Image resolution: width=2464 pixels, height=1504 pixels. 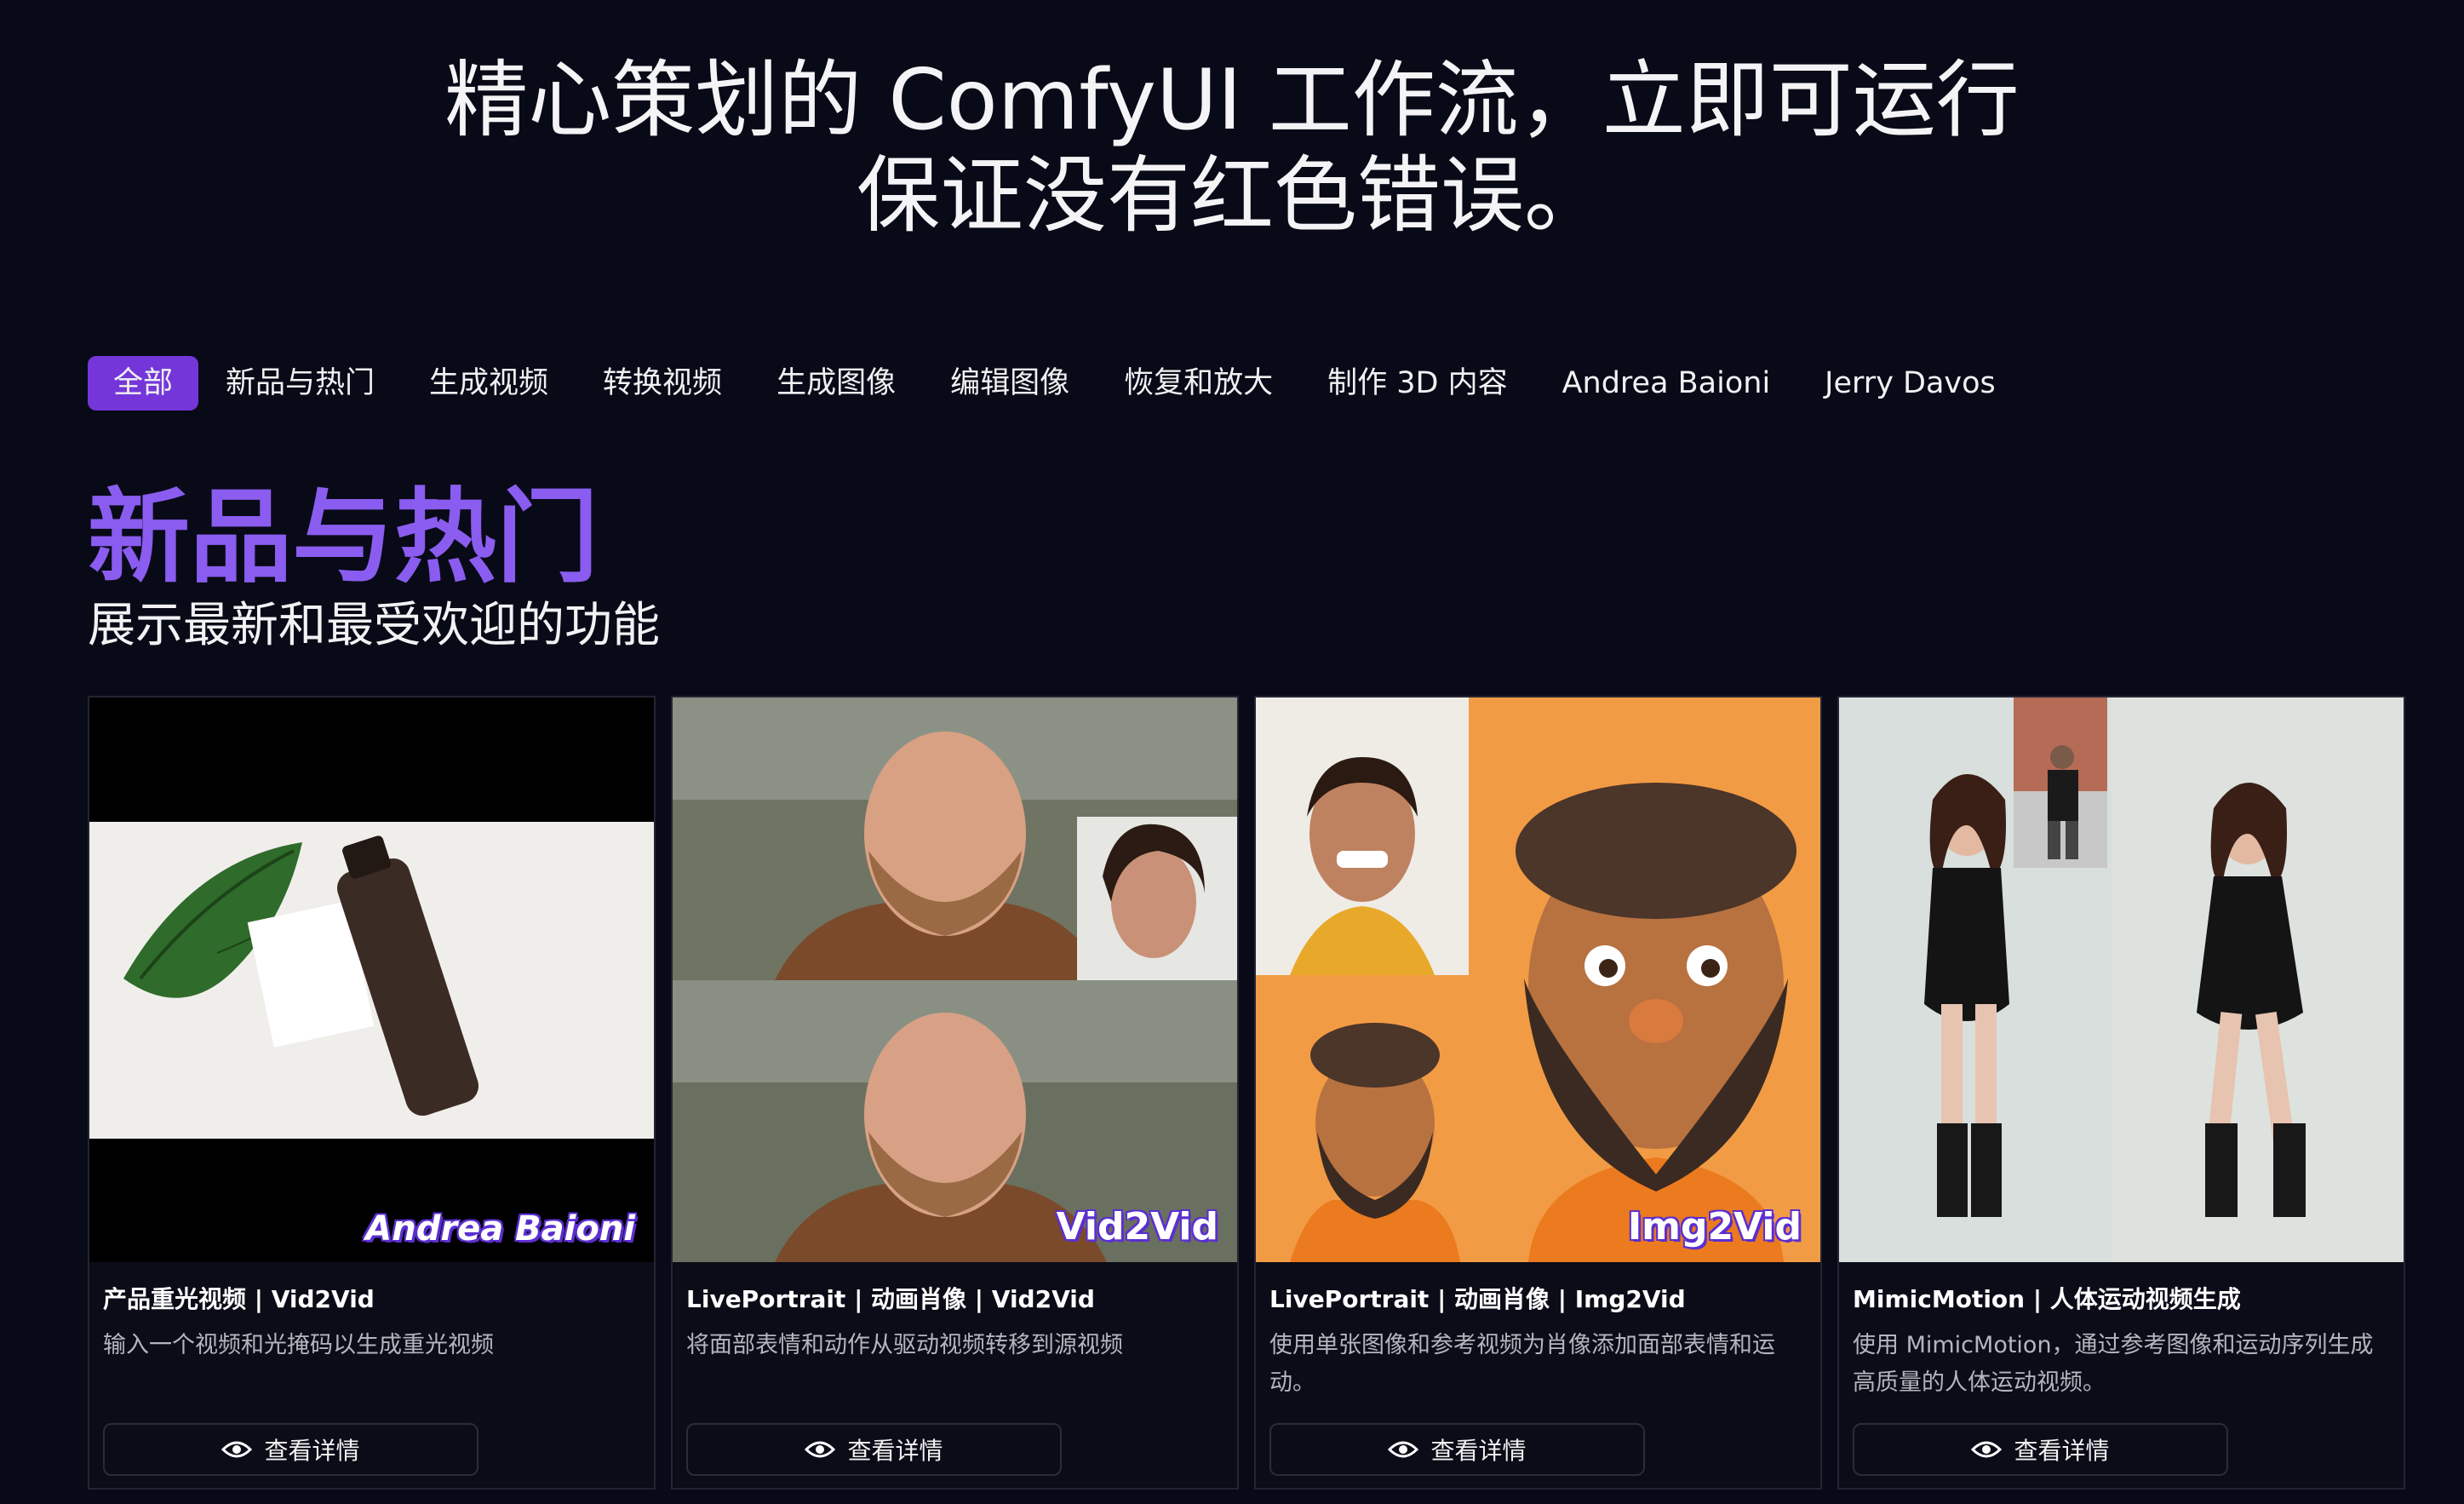 I want to click on hero-heading: 精心策划的 ComfyUI 工作流，立即可运行 保证没有红色错误。, so click(x=1232, y=148).